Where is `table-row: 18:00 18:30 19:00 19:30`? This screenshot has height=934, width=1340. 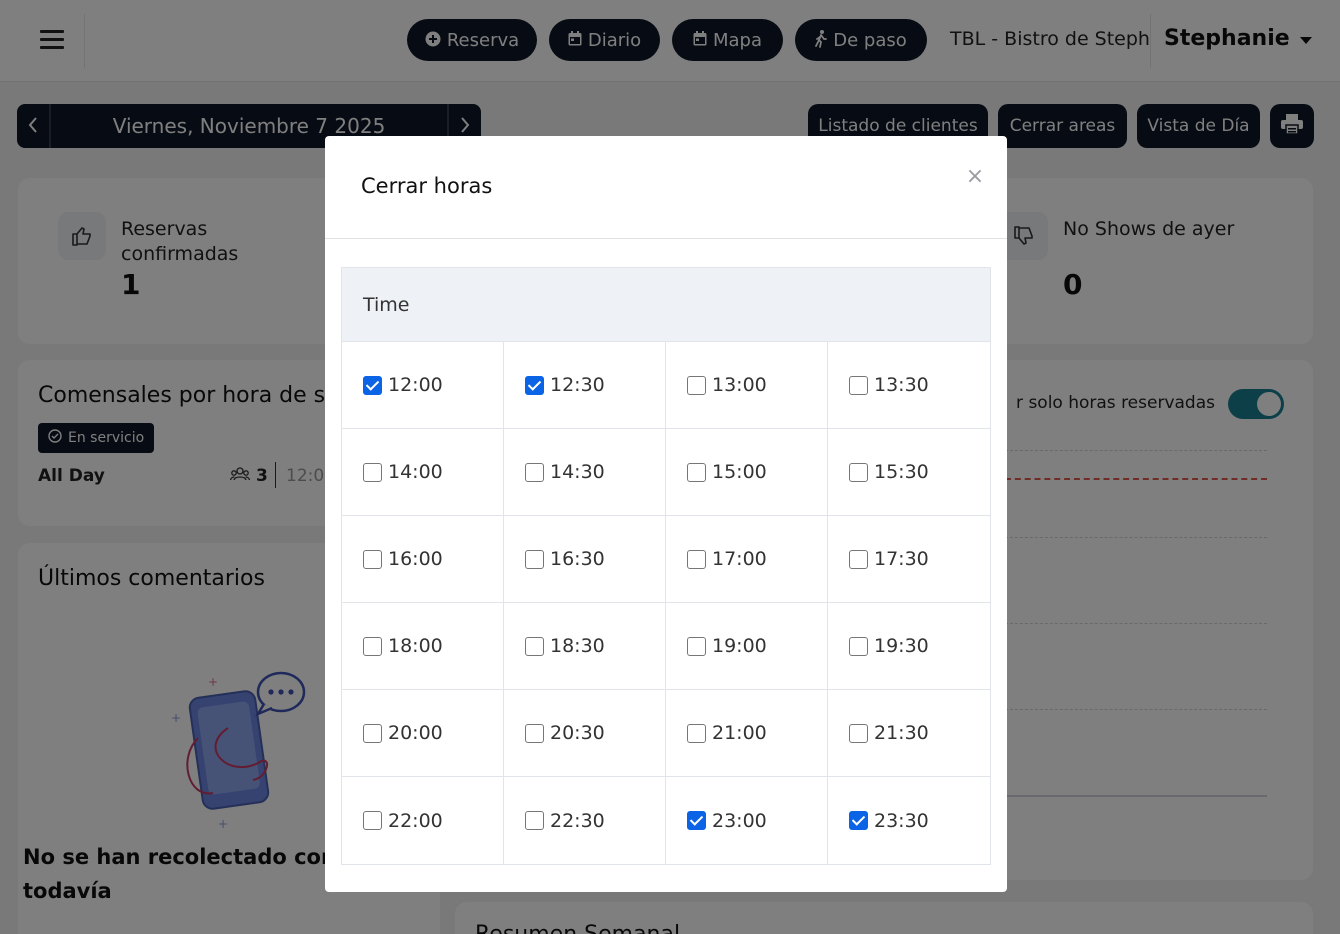 table-row: 18:00 18:30 19:00 19:30 is located at coordinates (666, 646).